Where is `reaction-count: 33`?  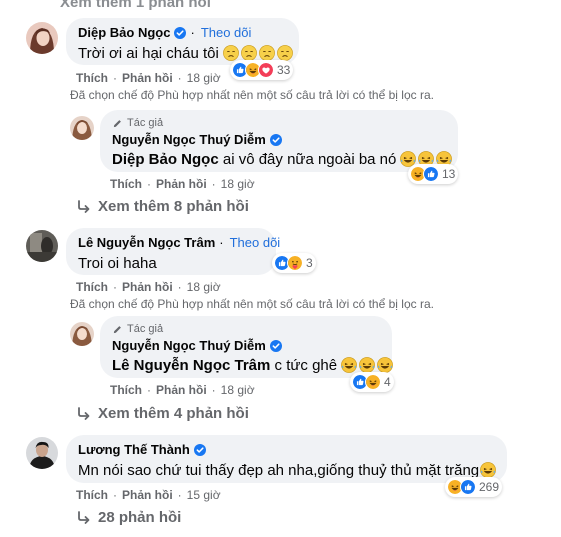
reaction-count: 33 is located at coordinates (284, 70).